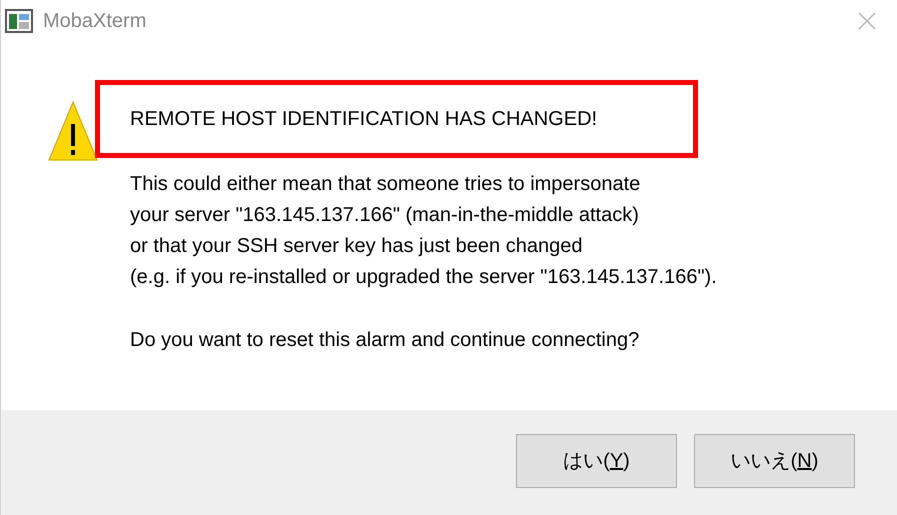  What do you see at coordinates (867, 21) in the screenshot?
I see `close-icon` at bounding box center [867, 21].